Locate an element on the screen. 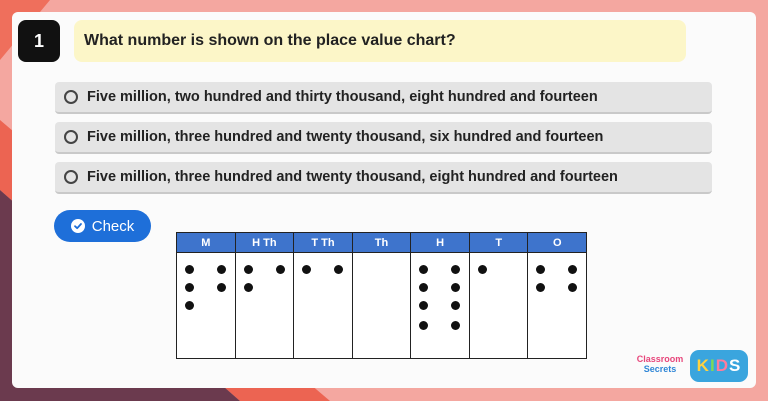 The image size is (768, 401). place-value-column: T Th is located at coordinates (322, 295).